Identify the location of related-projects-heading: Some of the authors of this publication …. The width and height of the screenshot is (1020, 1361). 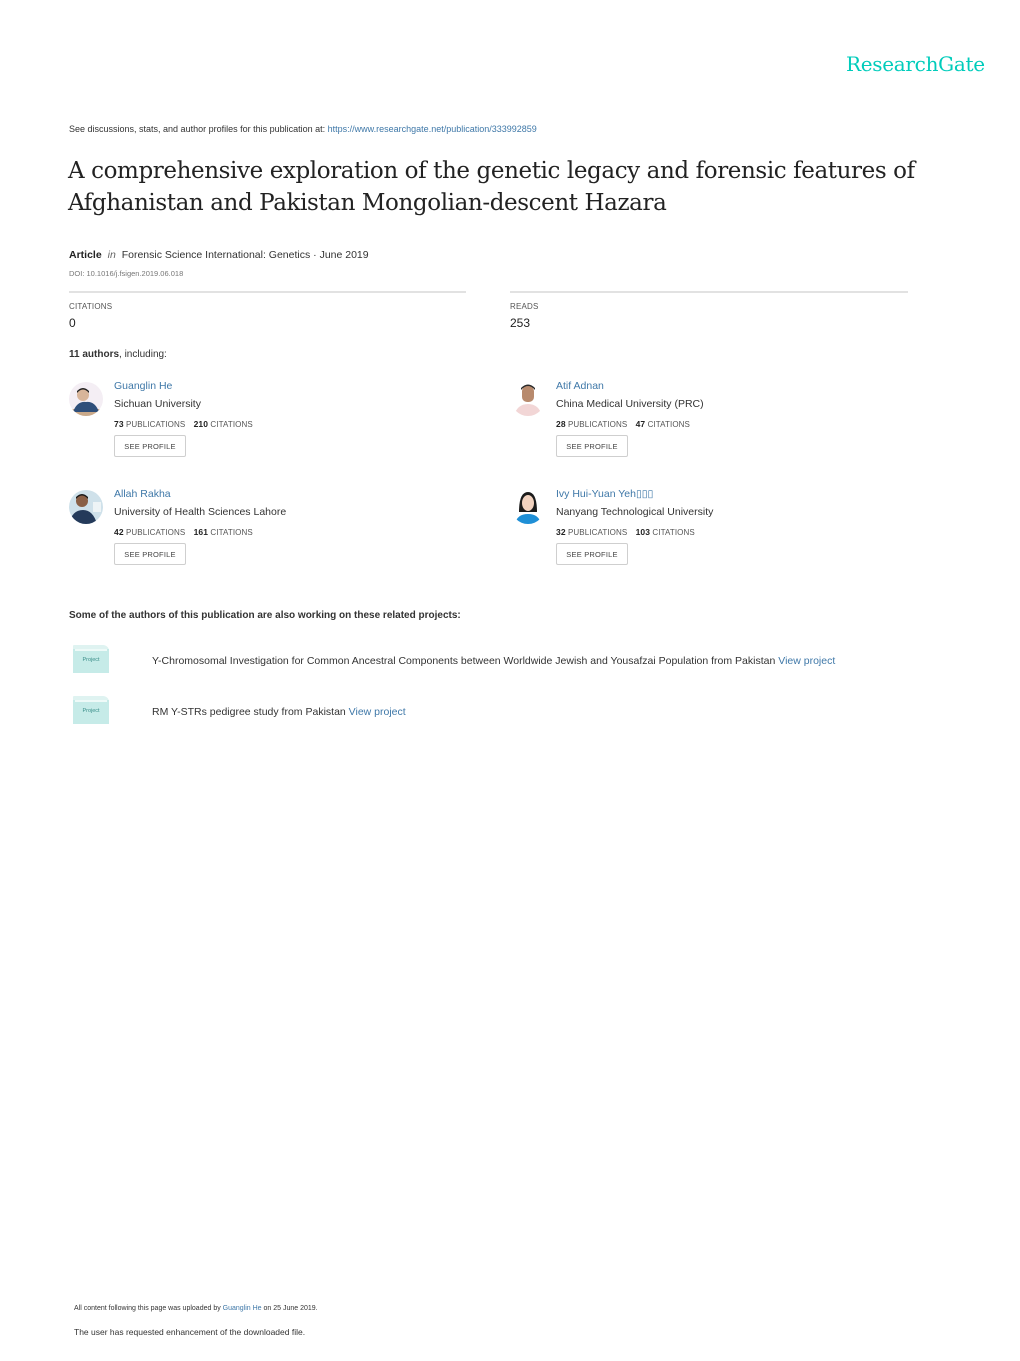
(265, 615).